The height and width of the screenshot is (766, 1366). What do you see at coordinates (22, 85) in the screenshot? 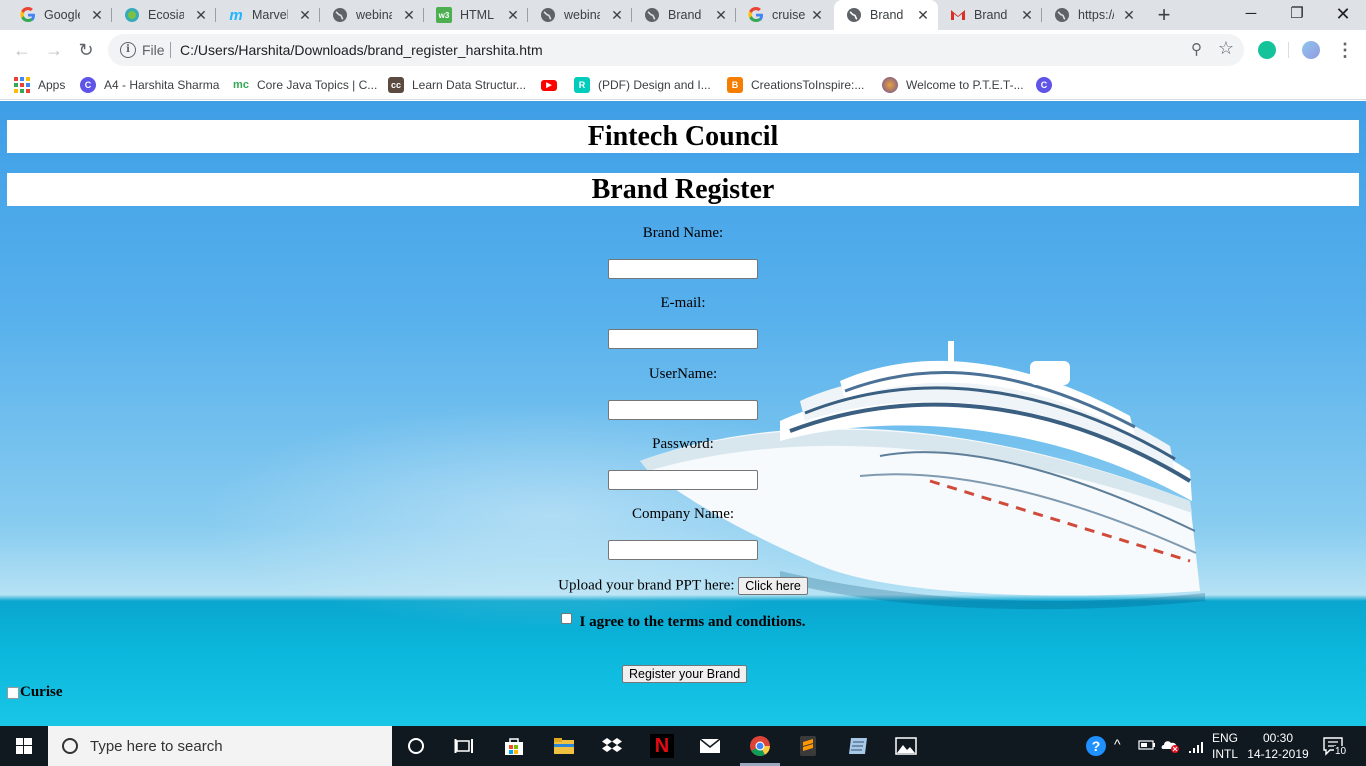
I see `apps-grid-icon` at bounding box center [22, 85].